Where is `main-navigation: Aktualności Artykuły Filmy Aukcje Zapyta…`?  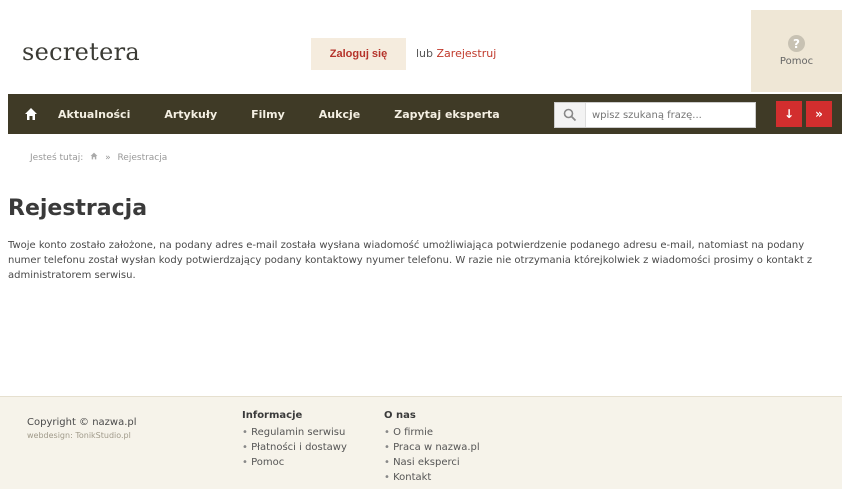
main-navigation: Aktualności Artykuły Filmy Aukcje Zapyta… is located at coordinates (425, 114).